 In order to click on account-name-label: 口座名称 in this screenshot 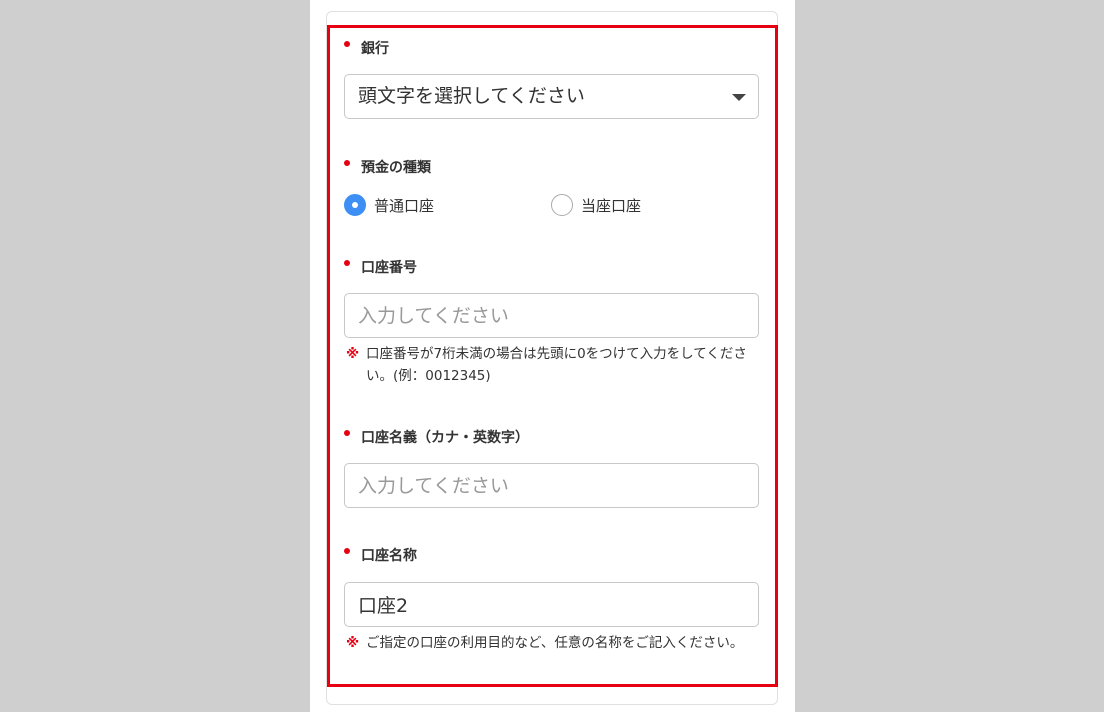, I will do `click(380, 556)`.